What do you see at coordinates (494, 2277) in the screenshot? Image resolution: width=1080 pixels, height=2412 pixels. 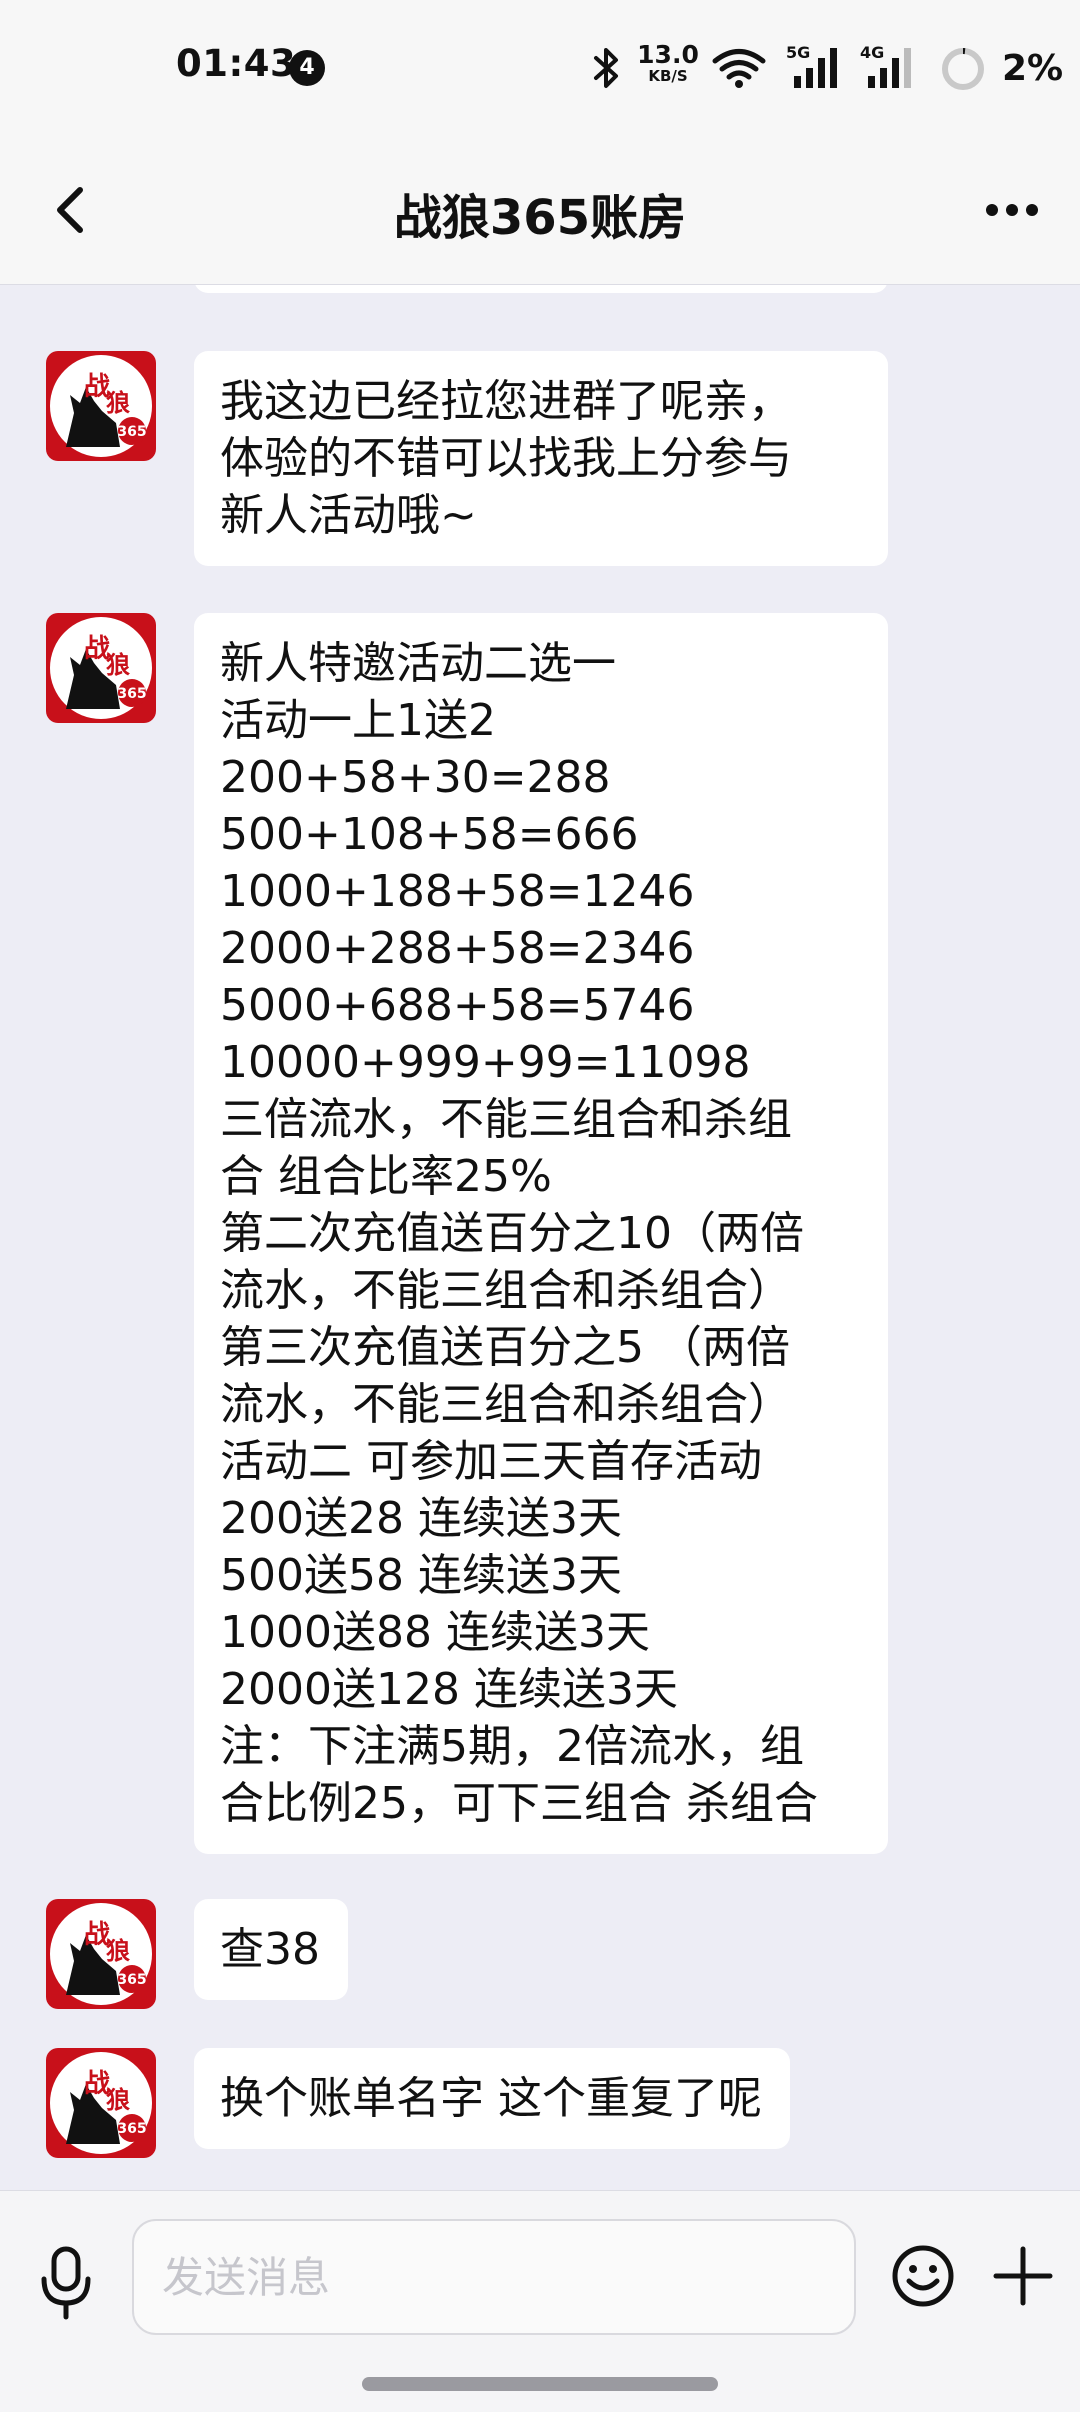 I see `message-input` at bounding box center [494, 2277].